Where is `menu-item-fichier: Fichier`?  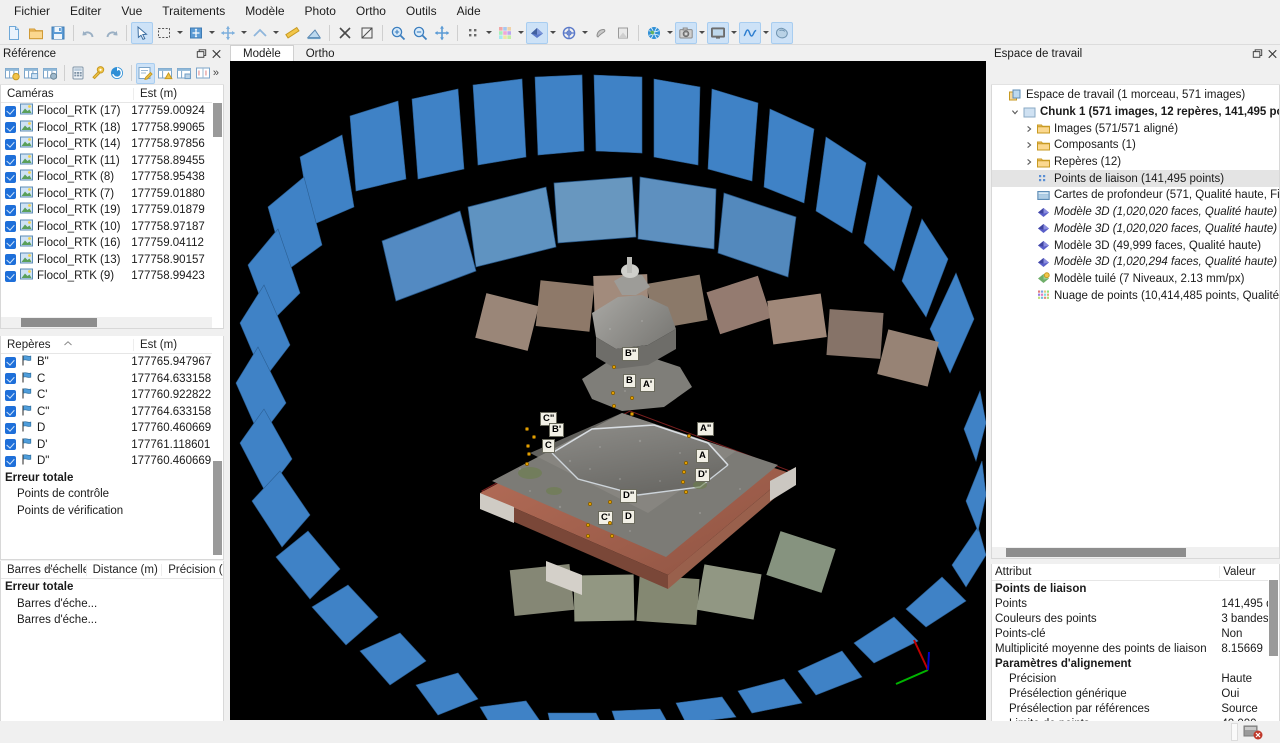
menu-item-fichier: Fichier is located at coordinates (32, 11).